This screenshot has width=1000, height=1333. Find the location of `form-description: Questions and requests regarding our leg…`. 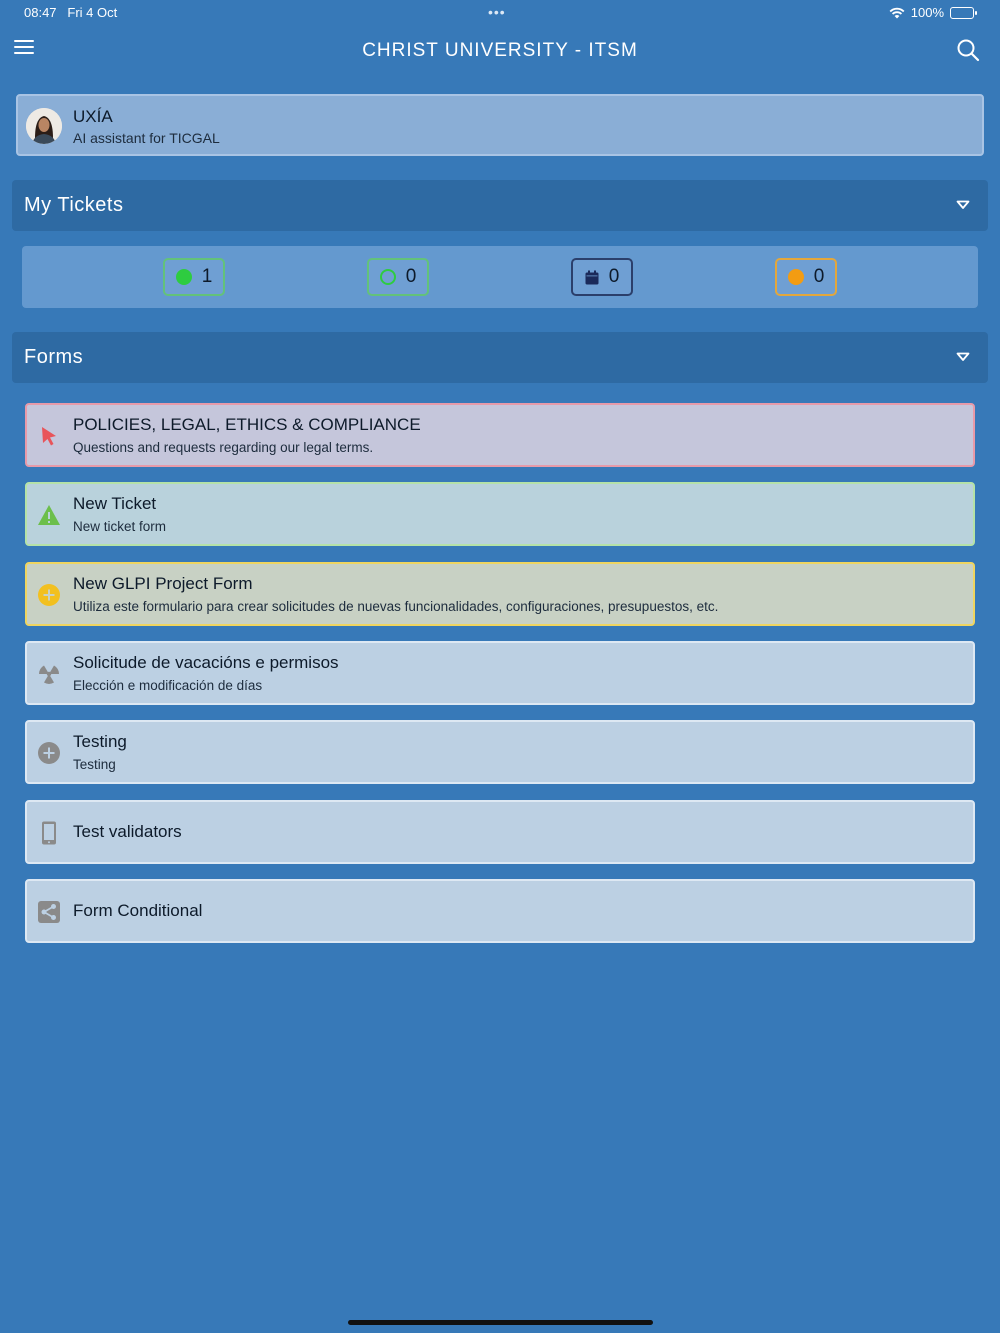

form-description: Questions and requests regarding our leg… is located at coordinates (223, 447).